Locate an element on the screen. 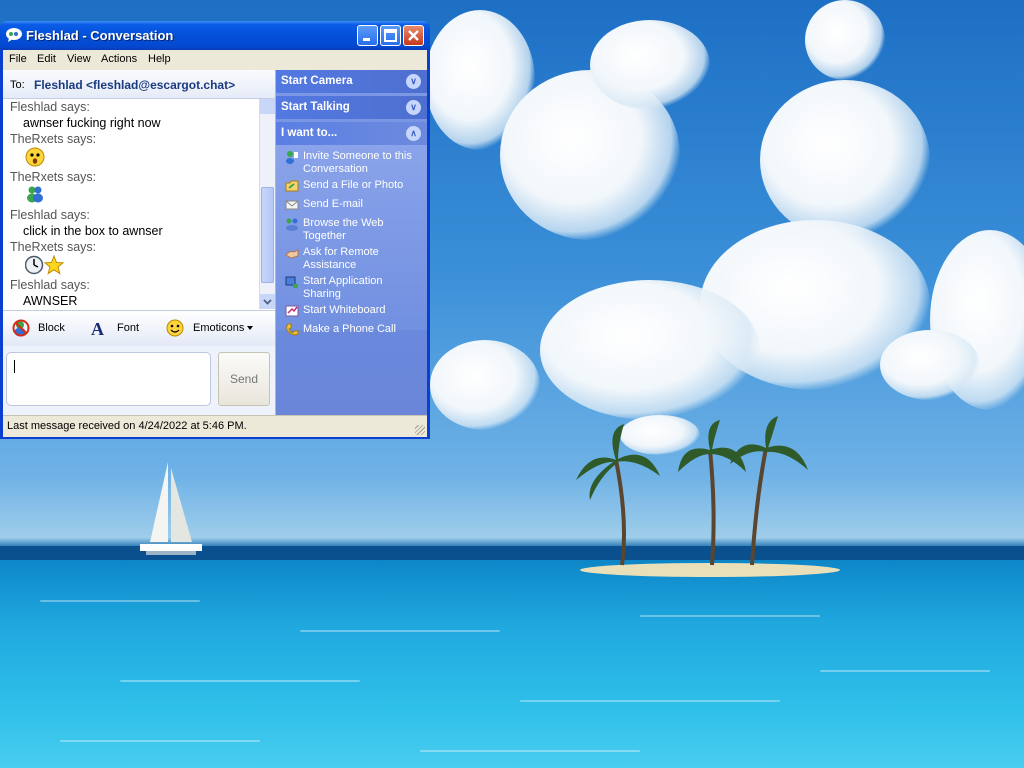  to-bar: To: Fleshlad <fleshlad@escargot.chat> is located at coordinates (139, 84).